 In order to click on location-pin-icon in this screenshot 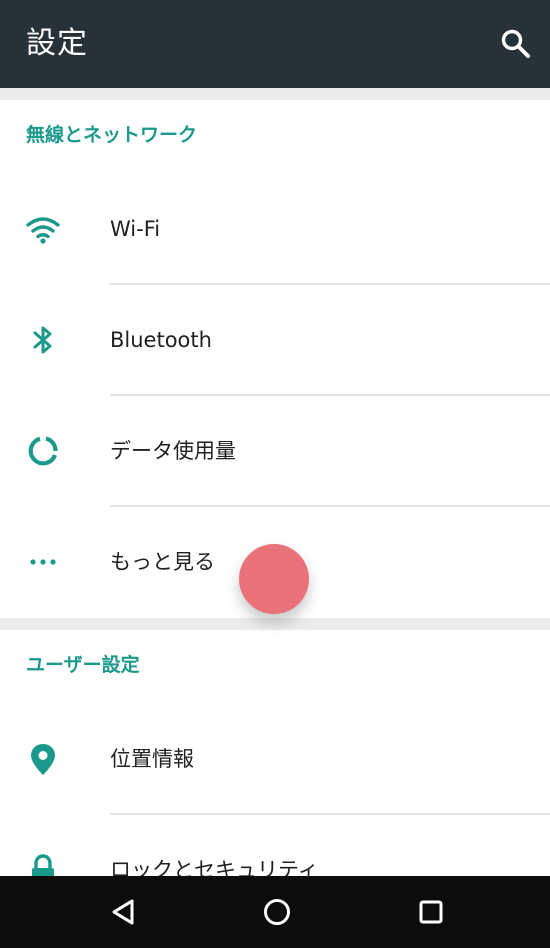, I will do `click(43, 759)`.